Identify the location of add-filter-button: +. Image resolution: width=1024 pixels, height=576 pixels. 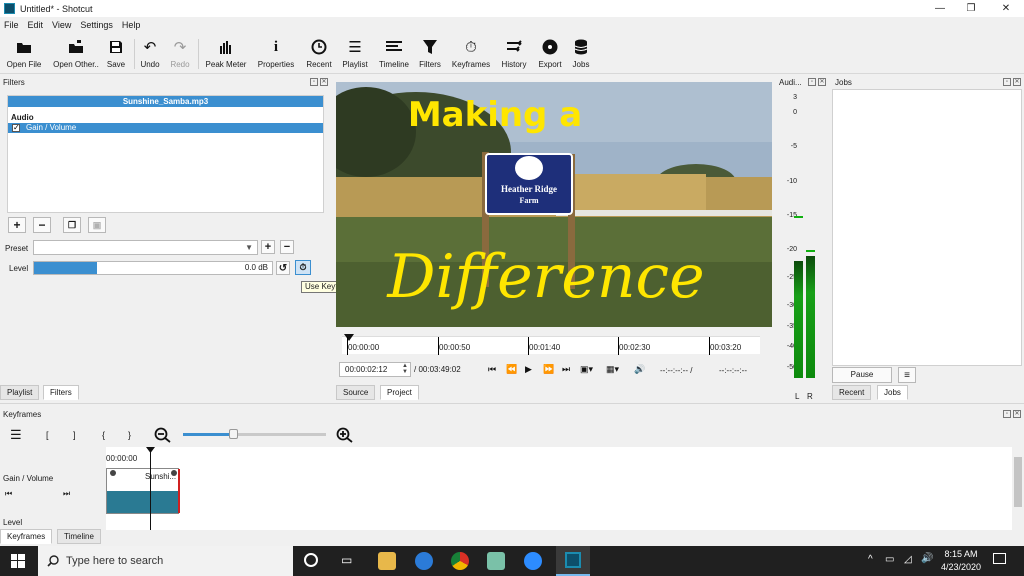
(17, 225).